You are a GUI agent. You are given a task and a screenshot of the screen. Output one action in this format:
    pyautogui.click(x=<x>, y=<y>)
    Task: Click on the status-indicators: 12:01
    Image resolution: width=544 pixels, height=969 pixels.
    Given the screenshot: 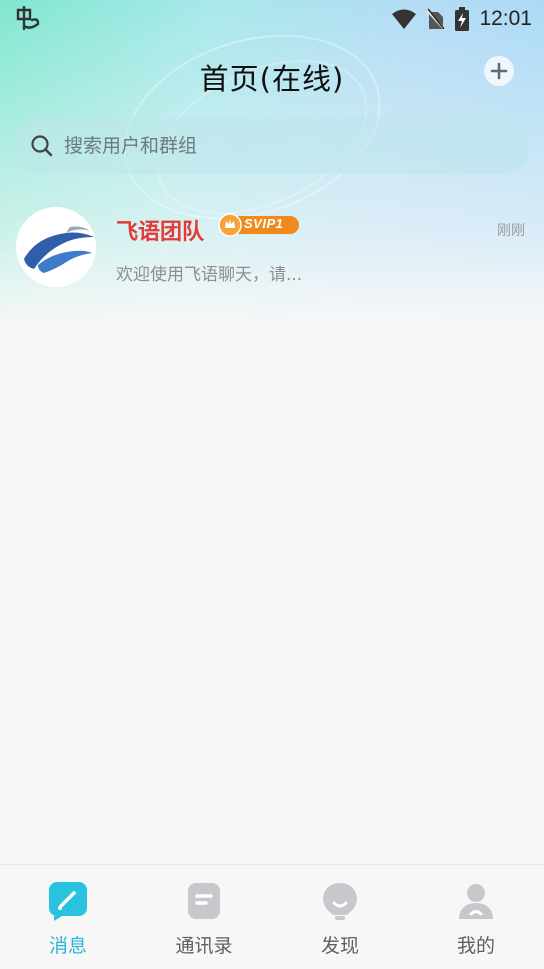 What is the action you would take?
    pyautogui.click(x=461, y=19)
    